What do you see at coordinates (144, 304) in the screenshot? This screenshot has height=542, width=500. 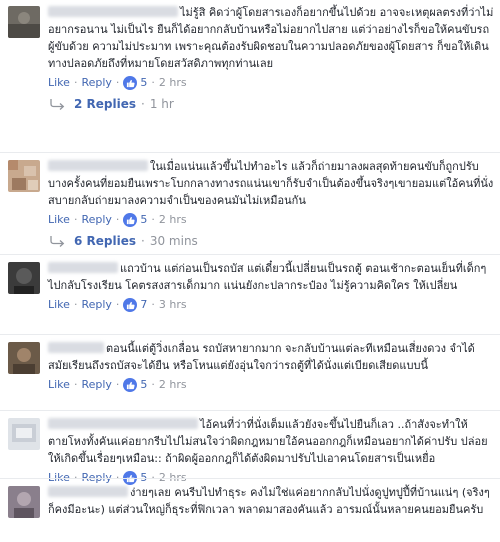 I see `reaction-number: 7` at bounding box center [144, 304].